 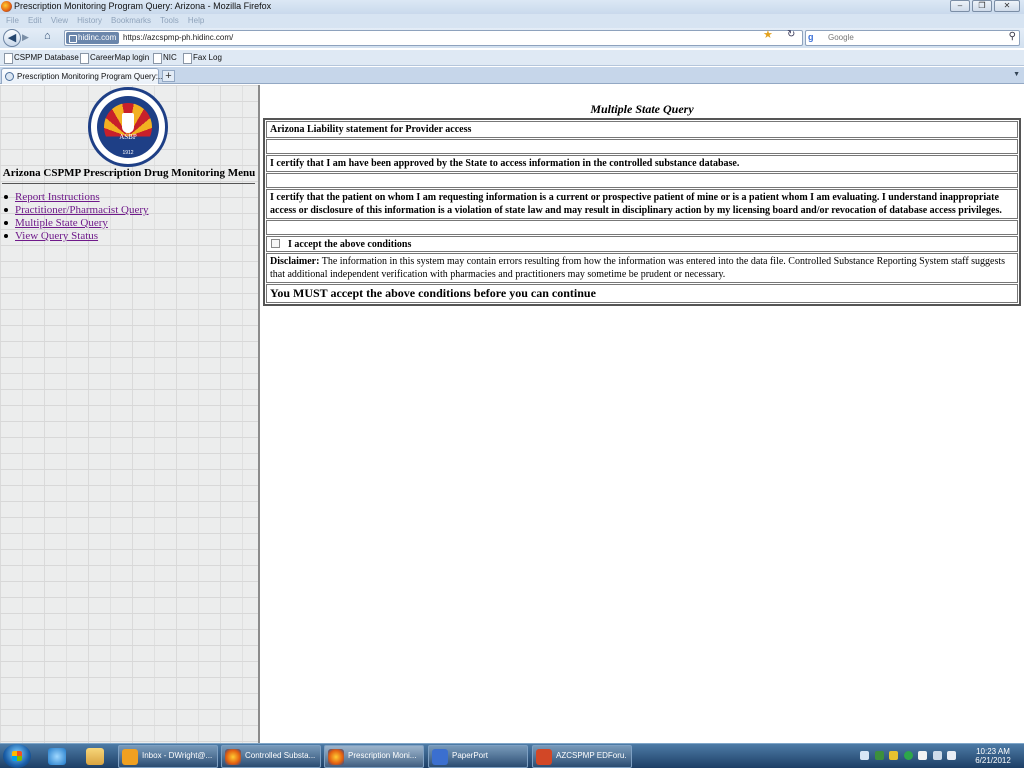 What do you see at coordinates (202, 58) in the screenshot?
I see `bookmark-fax-log: Fax Log` at bounding box center [202, 58].